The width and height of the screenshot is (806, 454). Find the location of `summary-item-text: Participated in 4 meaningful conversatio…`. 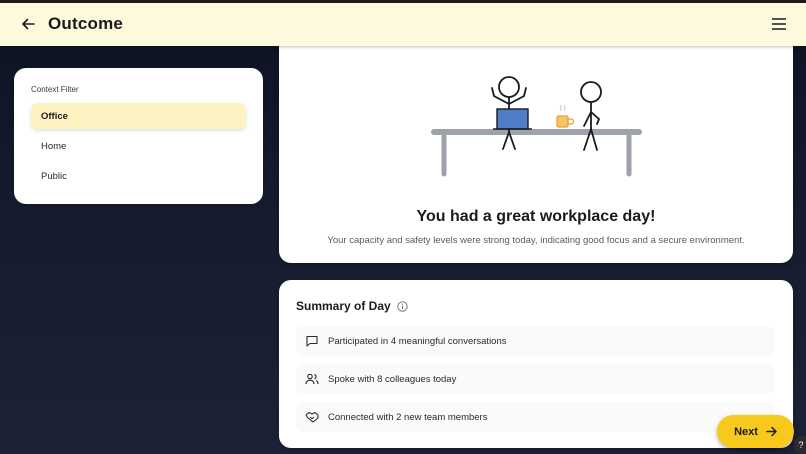

summary-item-text: Participated in 4 meaningful conversatio… is located at coordinates (417, 341).